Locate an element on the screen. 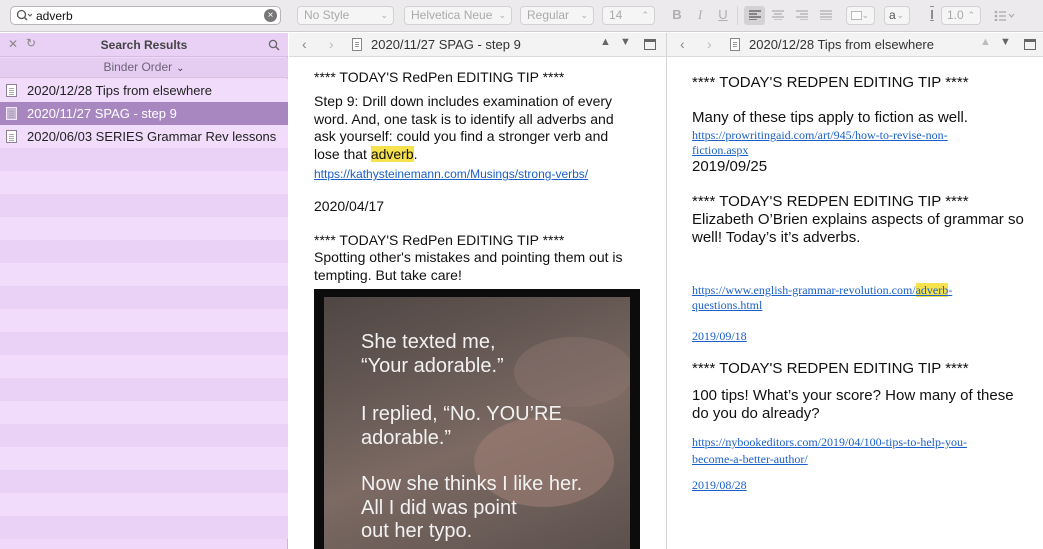  font-family-select: Helvetica Neue ⌄ is located at coordinates (458, 15).